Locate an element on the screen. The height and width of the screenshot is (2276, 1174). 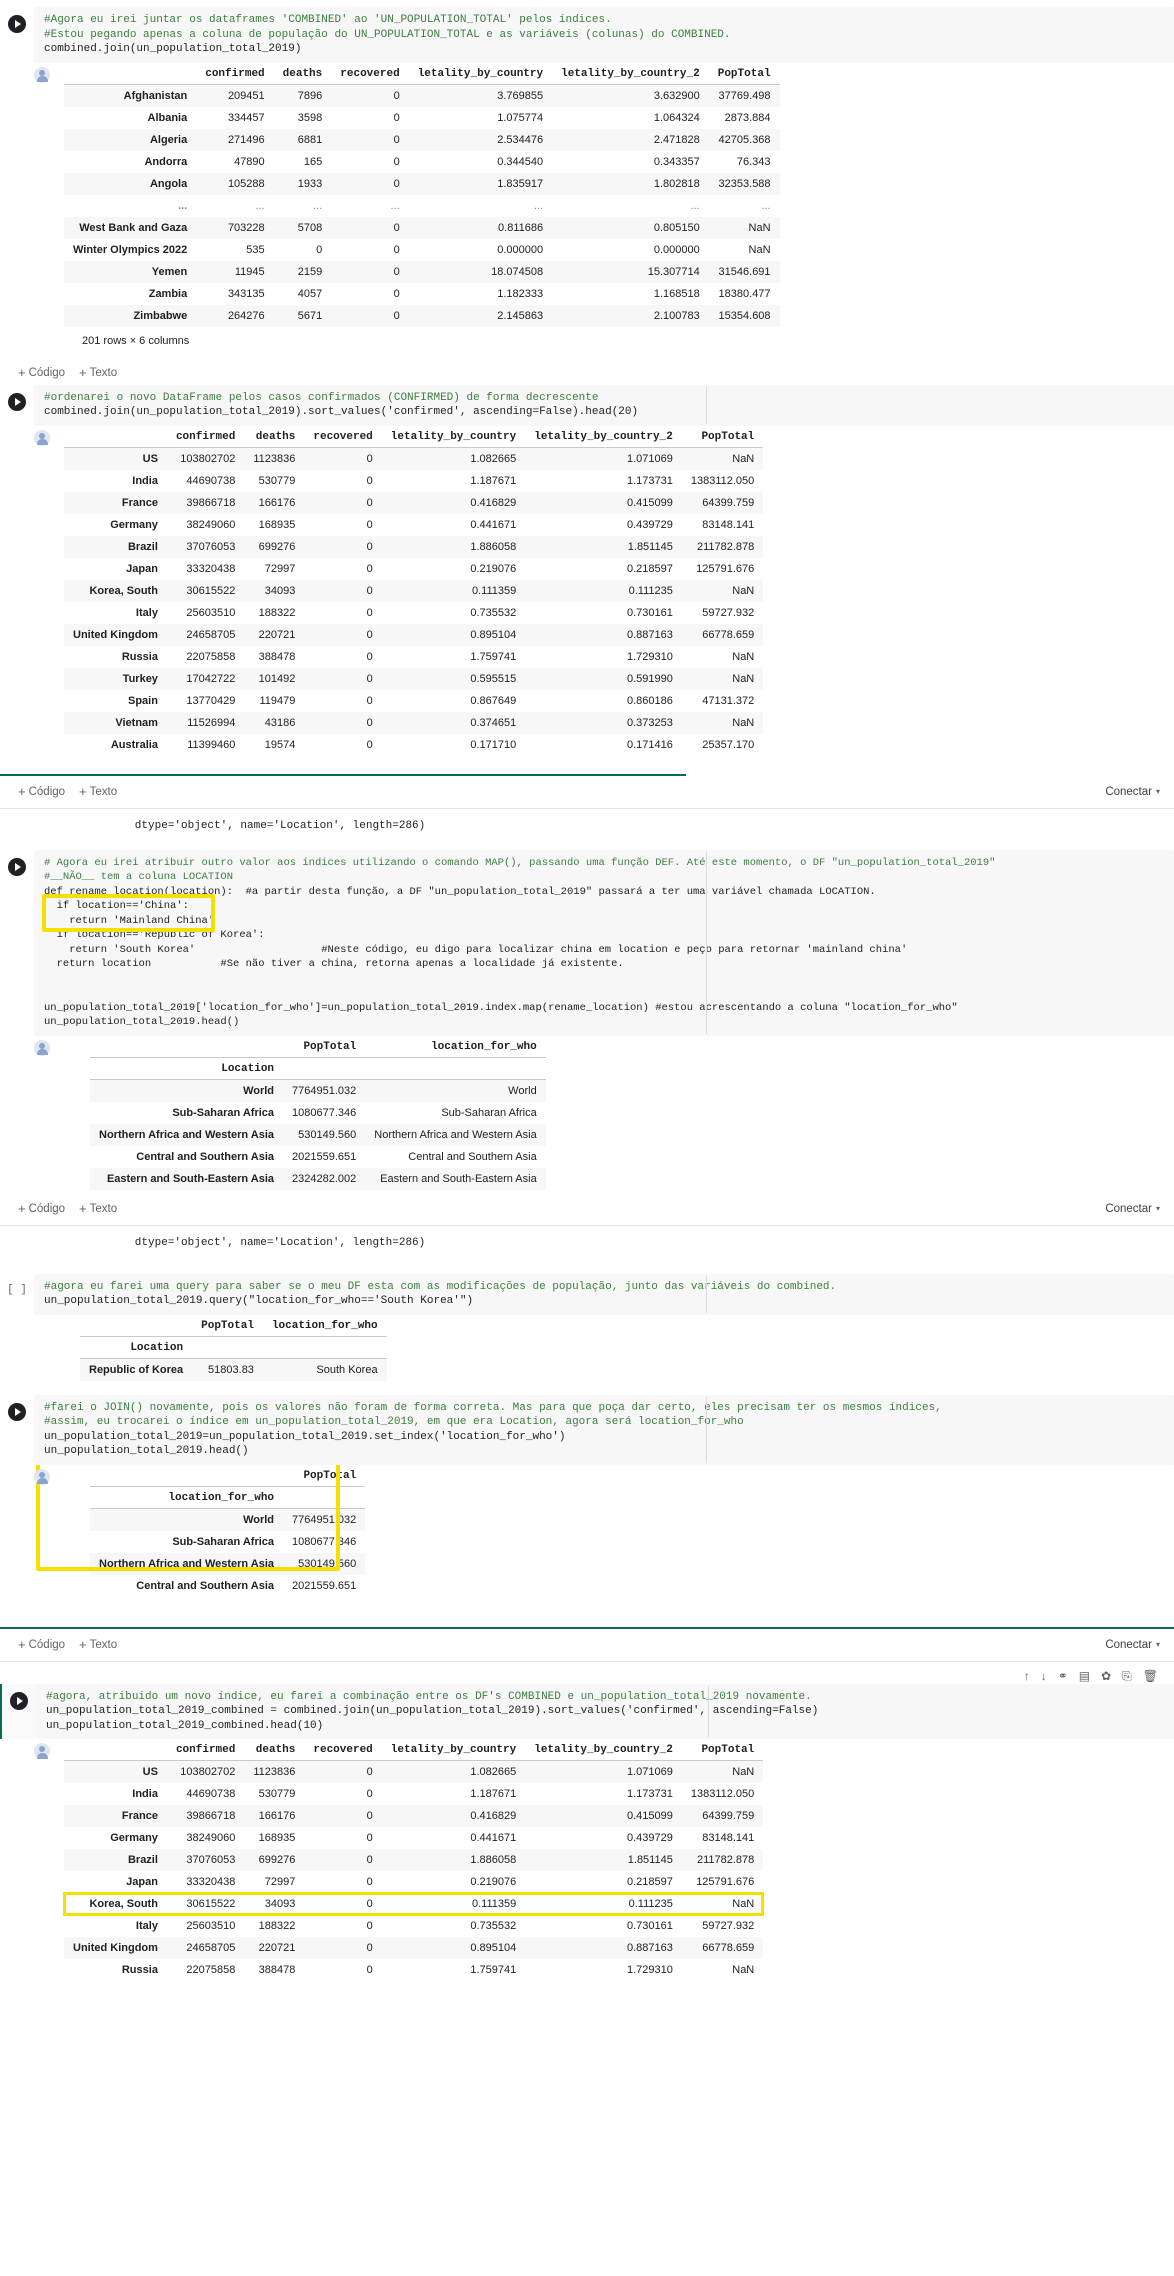
cell-value: 76.343 is located at coordinates (753, 161).